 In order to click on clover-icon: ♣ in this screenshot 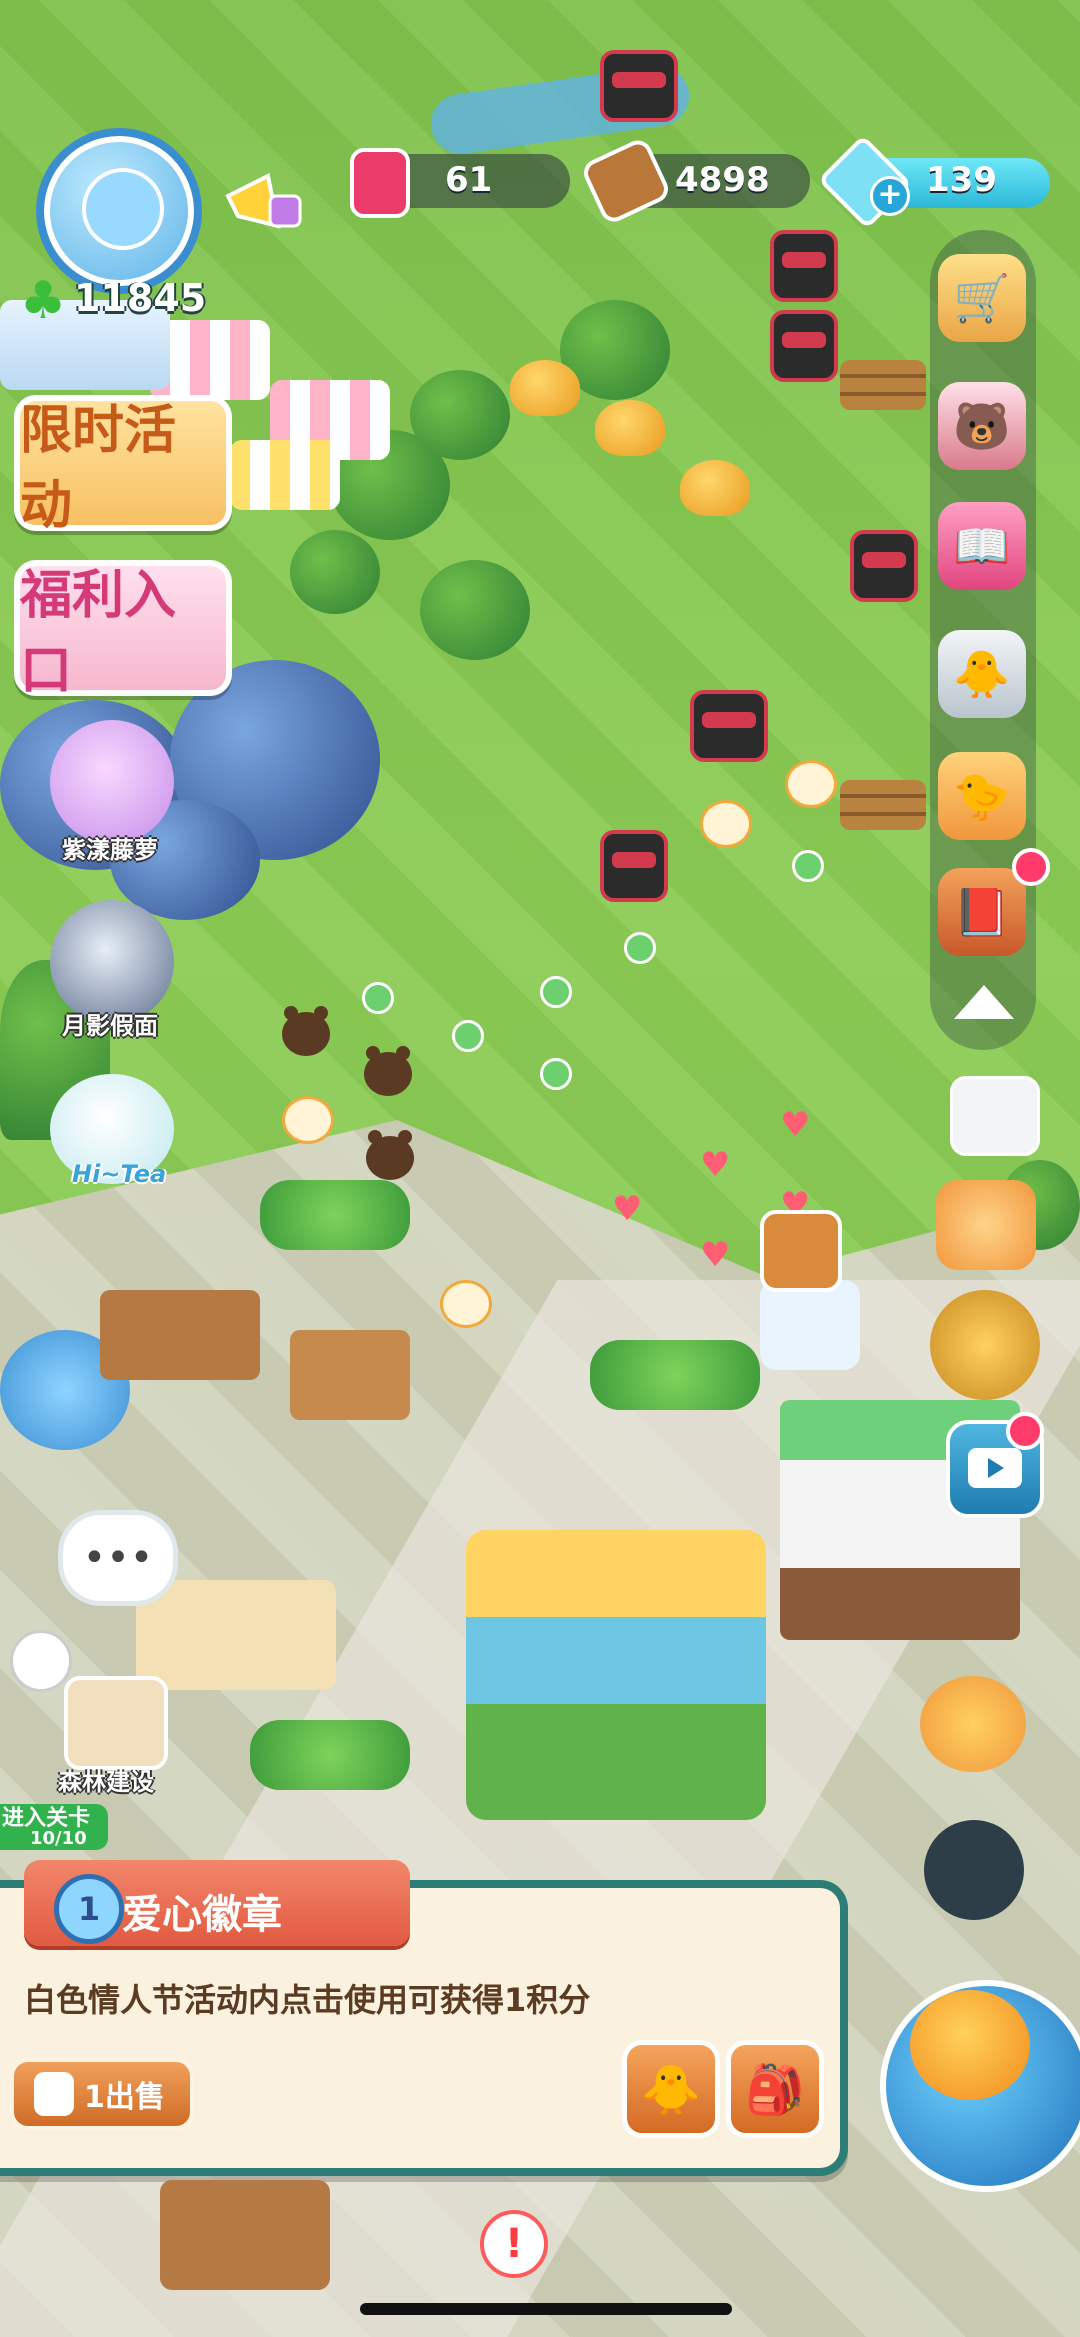, I will do `click(43, 301)`.